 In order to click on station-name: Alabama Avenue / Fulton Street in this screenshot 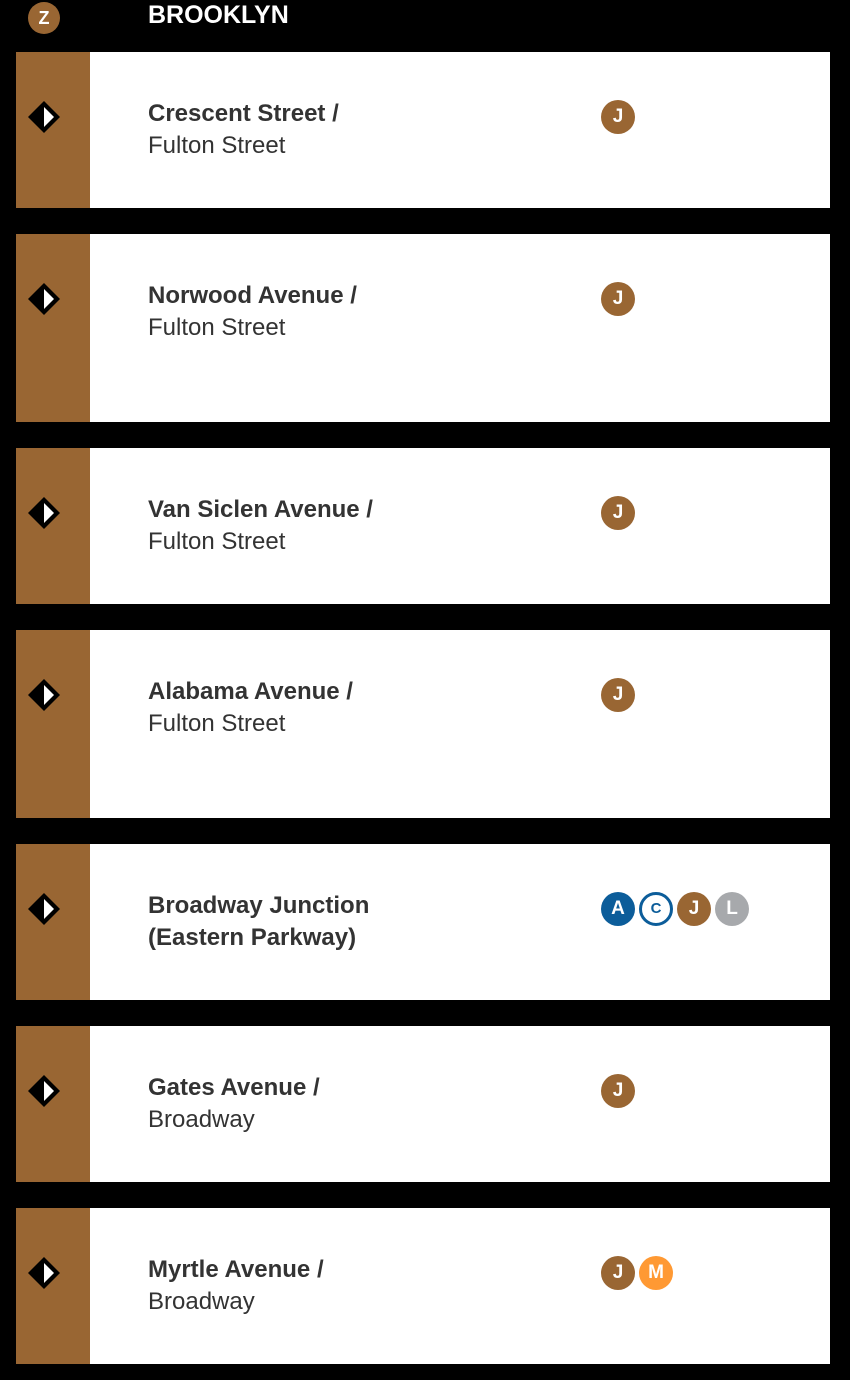, I will do `click(363, 708)`.